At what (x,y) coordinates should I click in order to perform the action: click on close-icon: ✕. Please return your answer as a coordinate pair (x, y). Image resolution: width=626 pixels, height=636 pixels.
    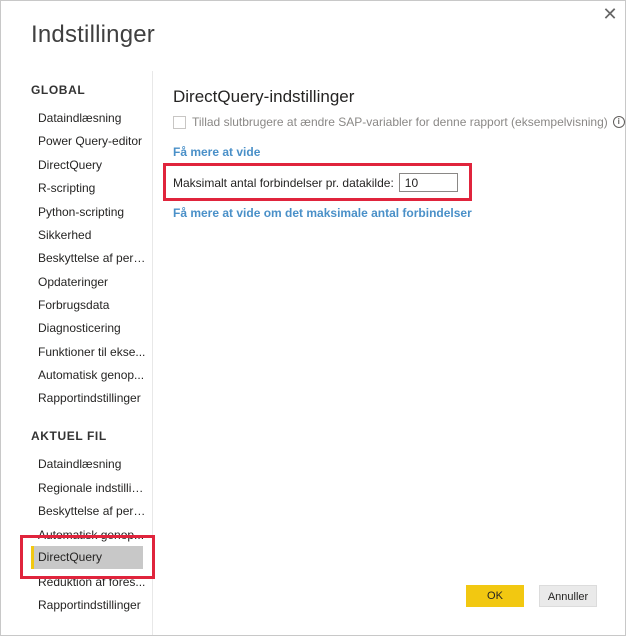
    Looking at the image, I should click on (610, 14).